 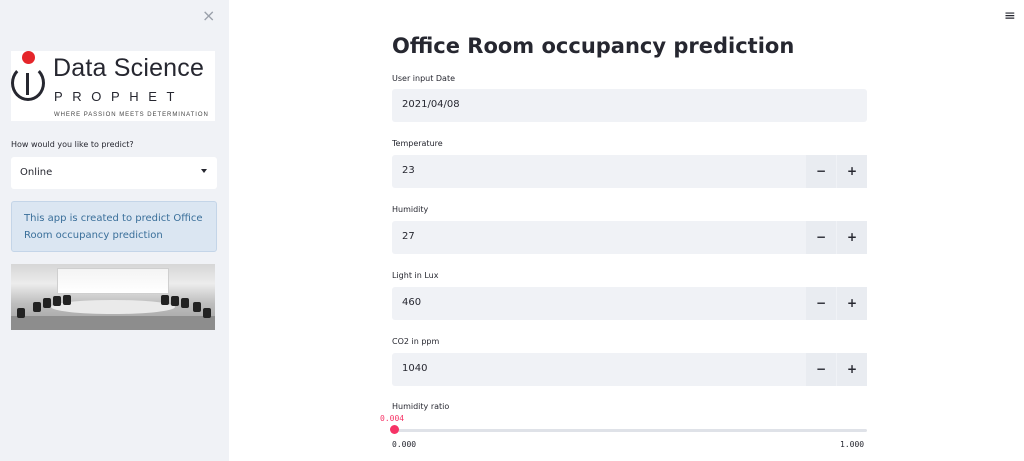 What do you see at coordinates (424, 78) in the screenshot?
I see `date-label: User input Date` at bounding box center [424, 78].